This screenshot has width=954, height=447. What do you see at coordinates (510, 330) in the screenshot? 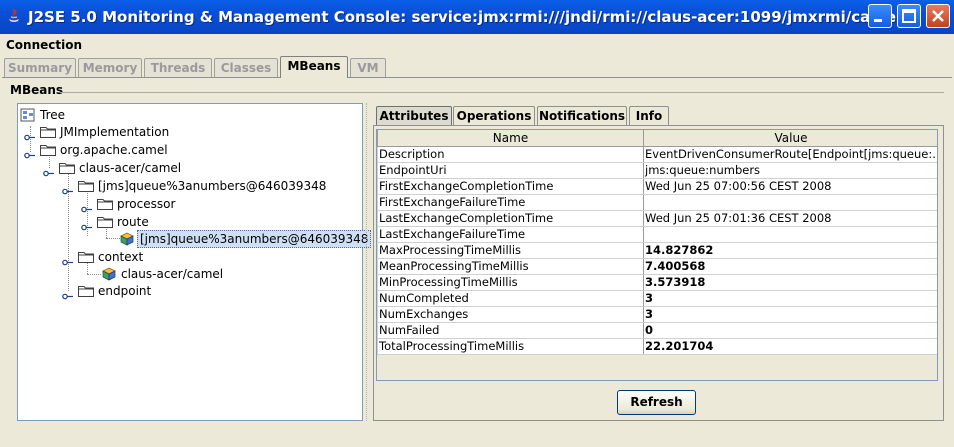
I see `attribute-name: NumFailed` at bounding box center [510, 330].